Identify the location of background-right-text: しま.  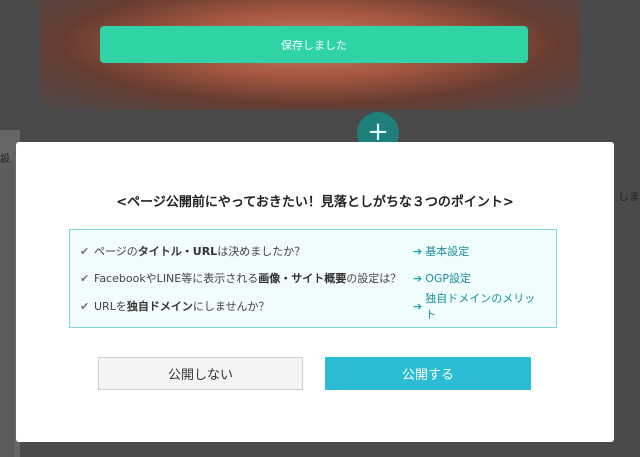
(629, 196).